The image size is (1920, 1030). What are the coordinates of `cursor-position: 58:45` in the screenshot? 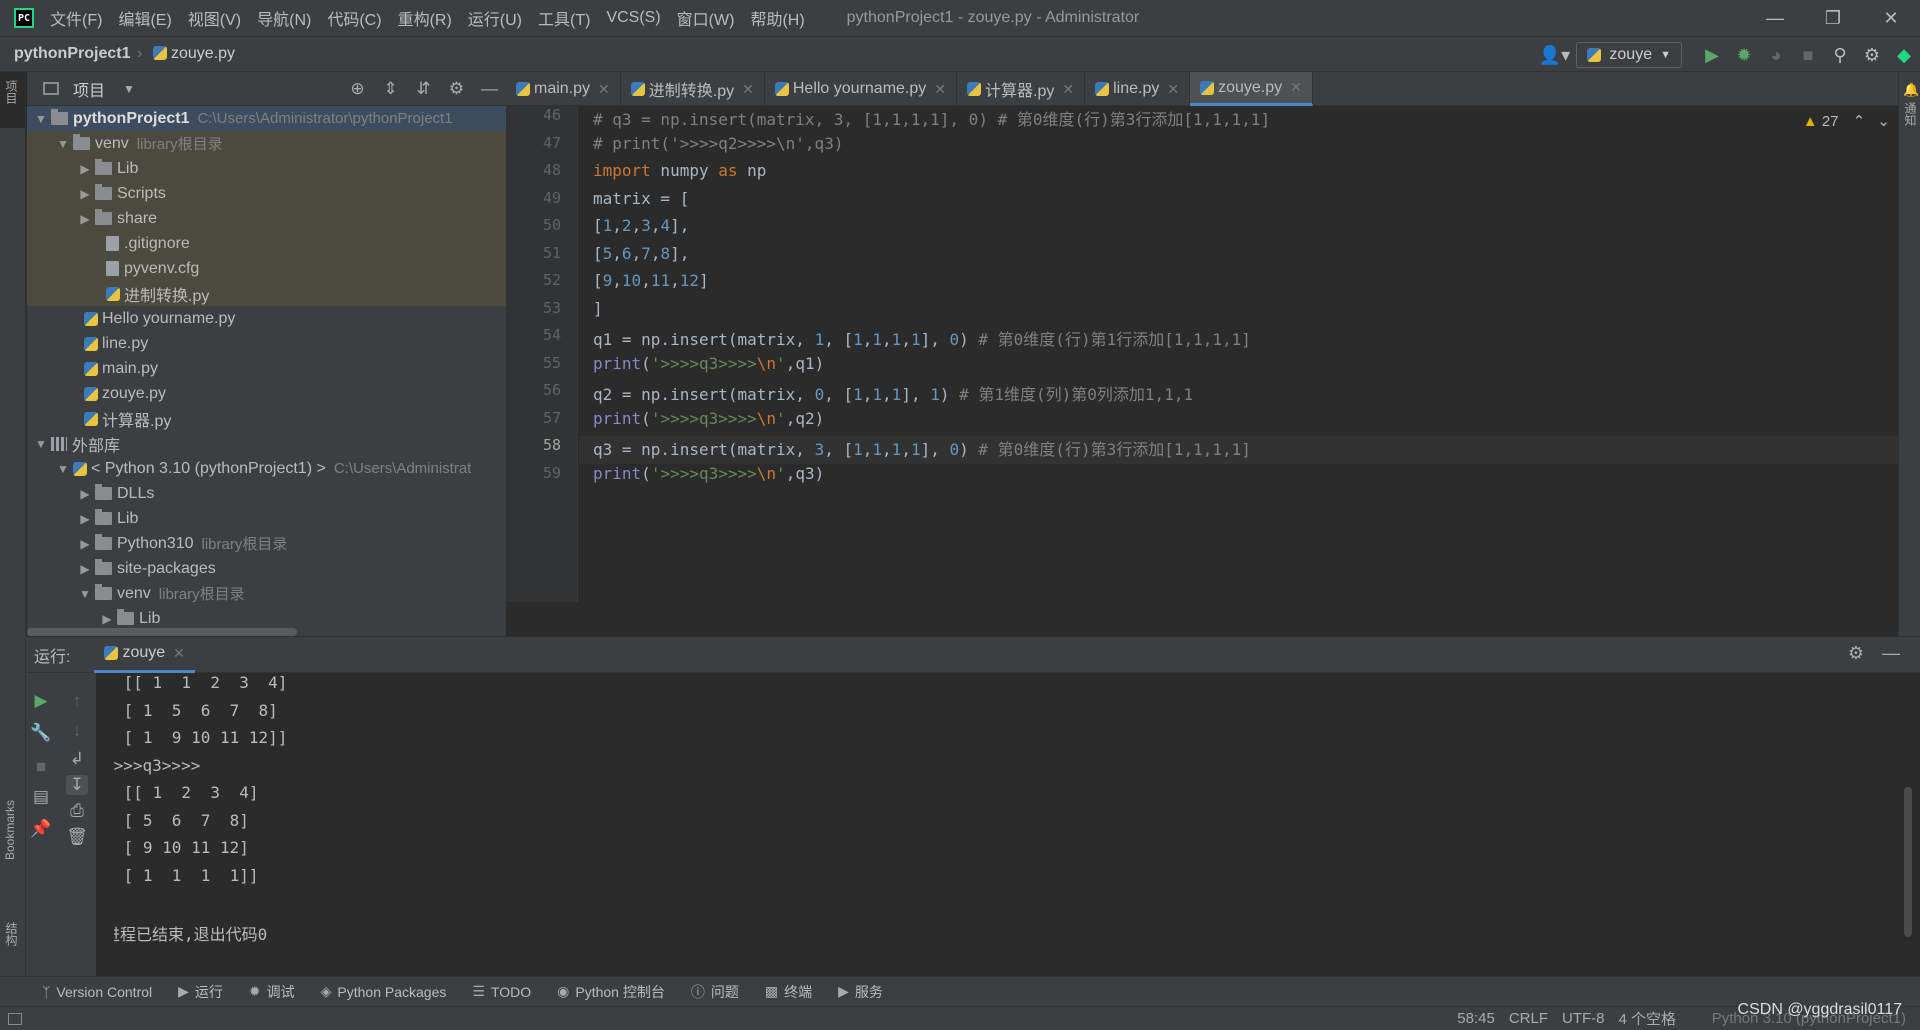 It's located at (1476, 1018).